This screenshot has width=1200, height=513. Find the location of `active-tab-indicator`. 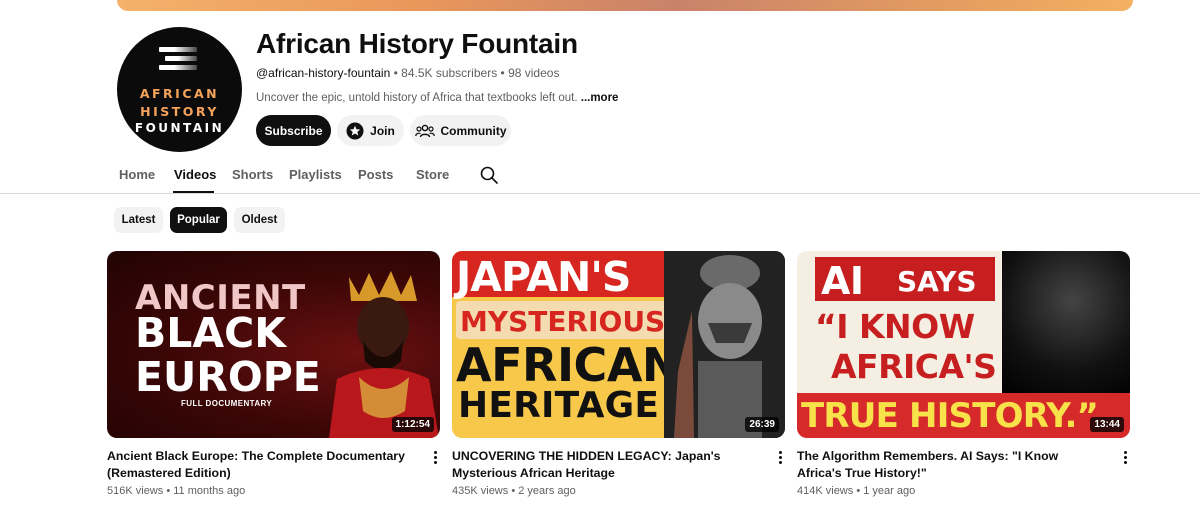

active-tab-indicator is located at coordinates (193, 192).